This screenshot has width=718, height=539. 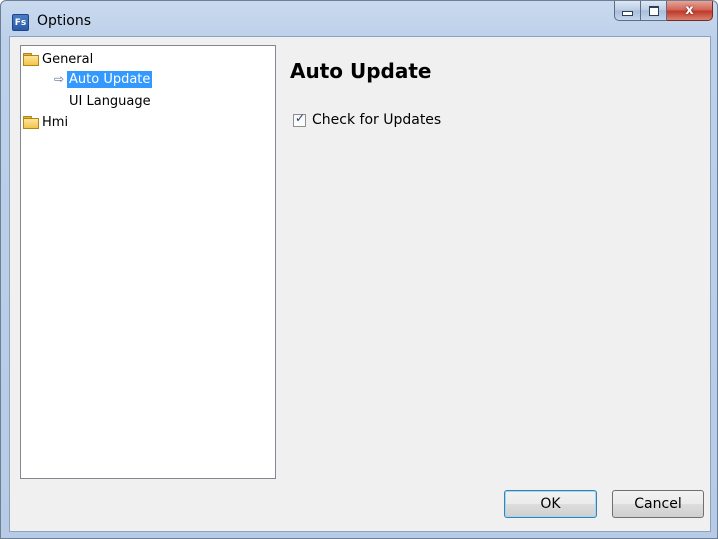 What do you see at coordinates (20, 22) in the screenshot?
I see `app-icon: Fs` at bounding box center [20, 22].